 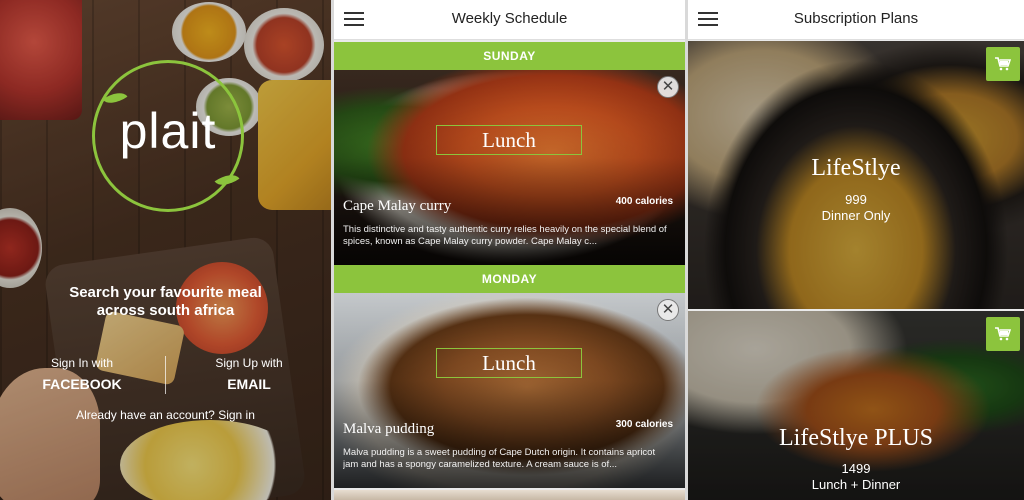 I want to click on meal-photo, so click(x=509, y=495).